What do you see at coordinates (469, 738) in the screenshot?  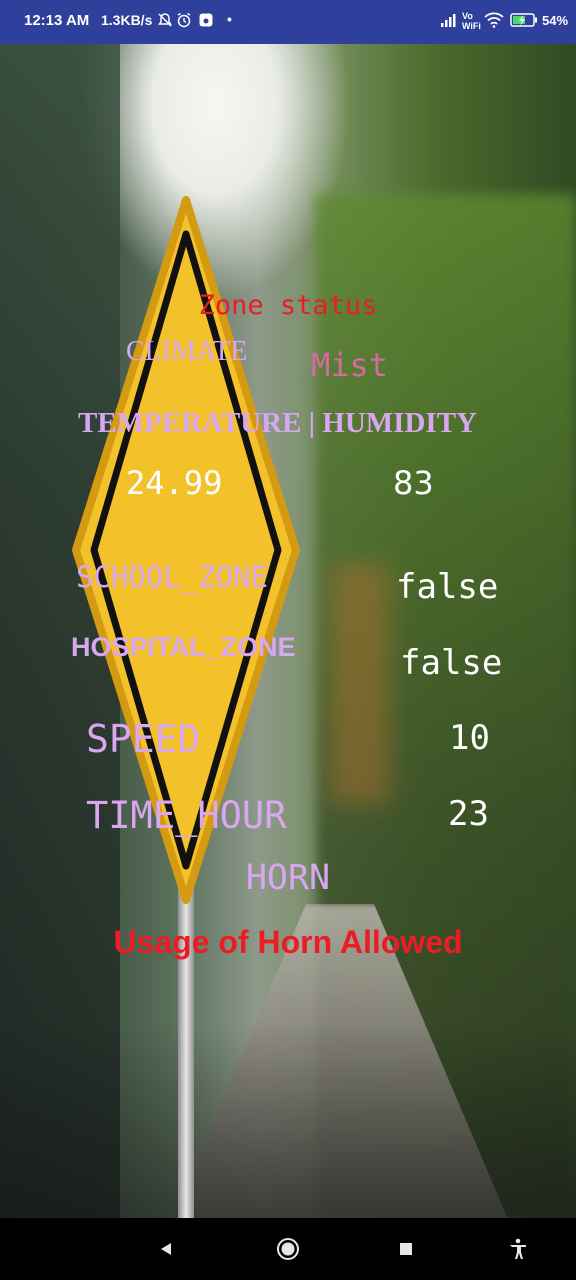 I see `speed-value: 10` at bounding box center [469, 738].